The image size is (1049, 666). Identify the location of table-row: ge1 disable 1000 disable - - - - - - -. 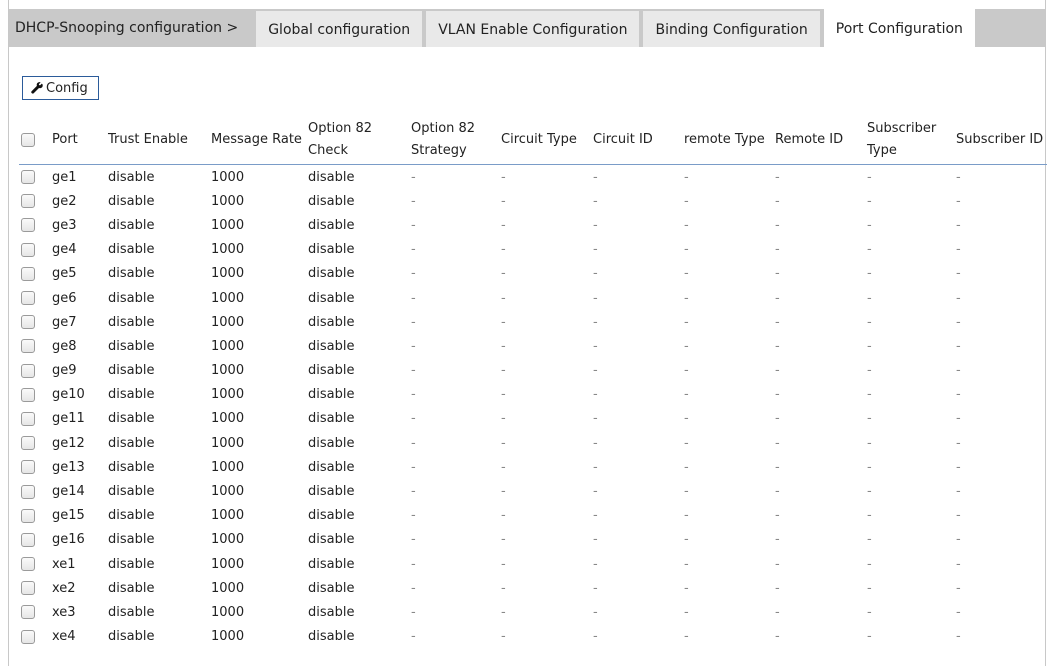
(533, 177).